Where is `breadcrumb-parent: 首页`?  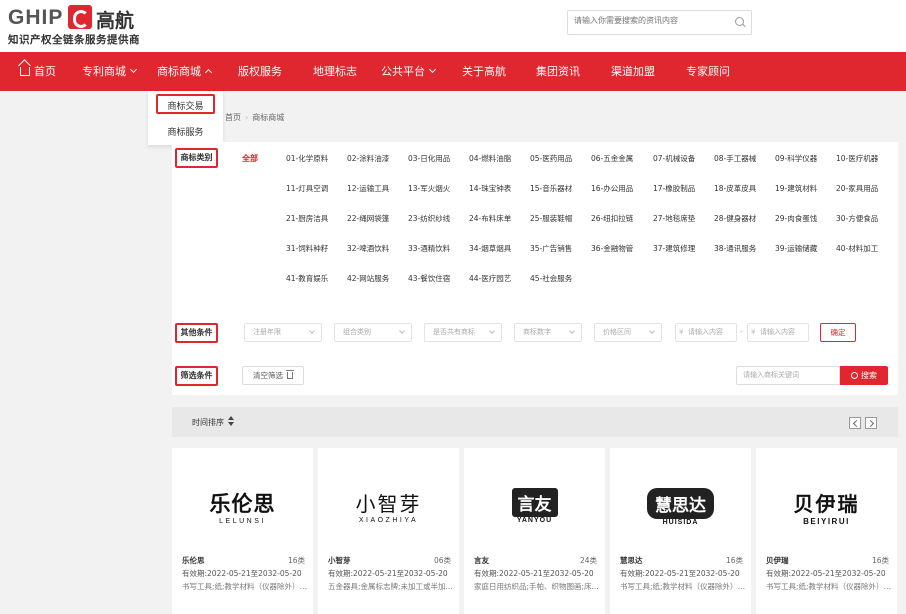 breadcrumb-parent: 首页 is located at coordinates (233, 117).